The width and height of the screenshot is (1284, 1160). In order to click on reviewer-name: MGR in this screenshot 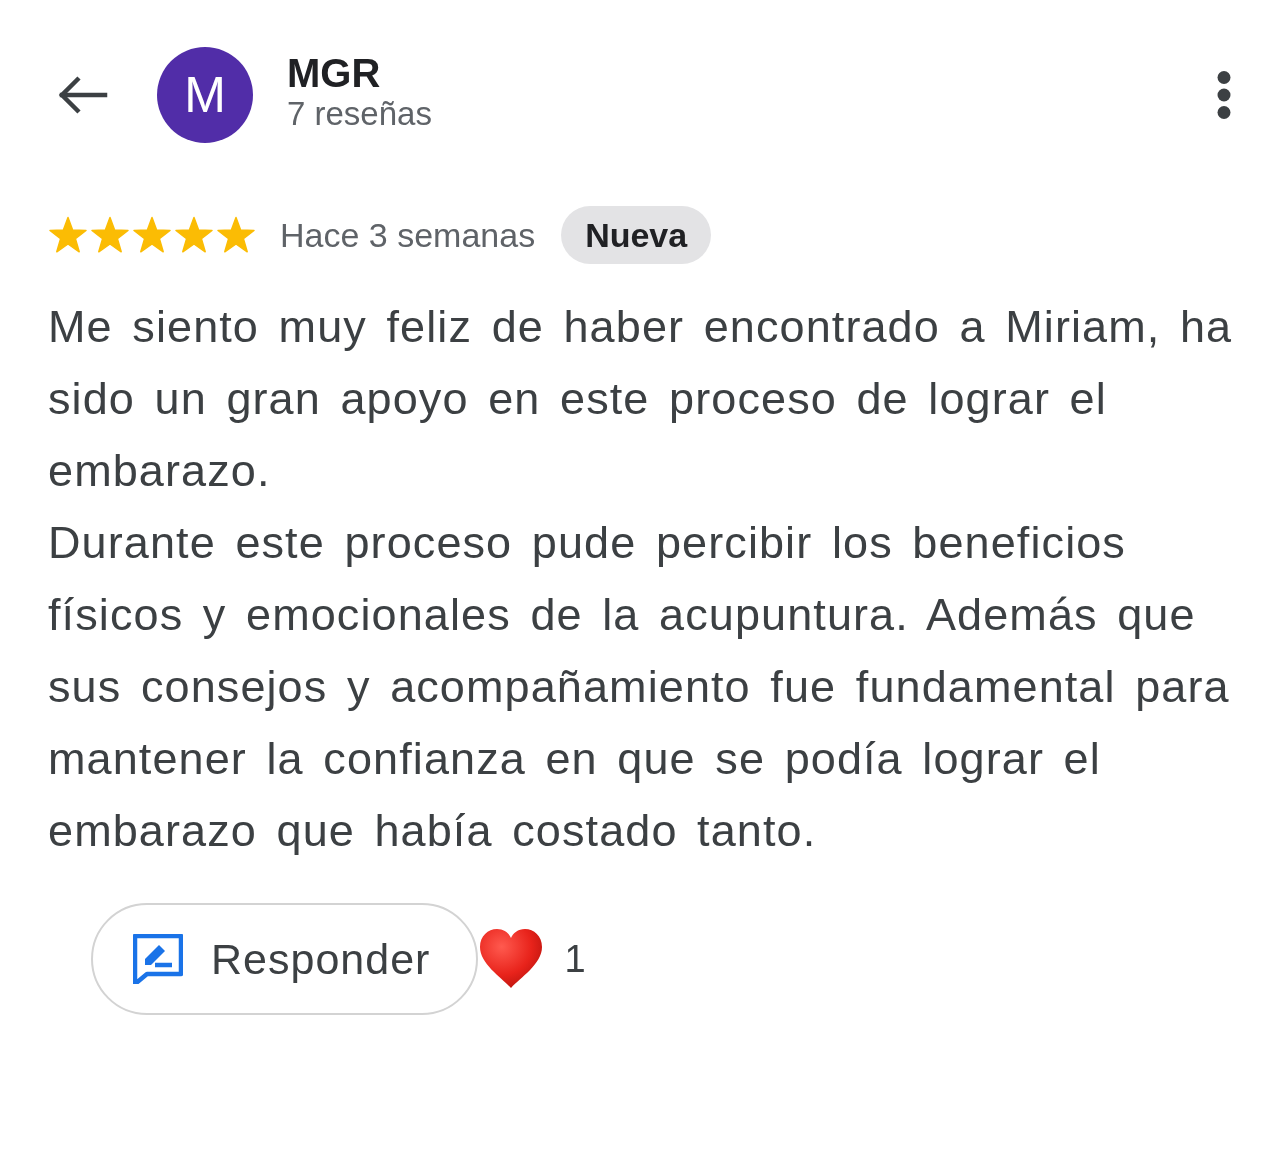, I will do `click(334, 73)`.